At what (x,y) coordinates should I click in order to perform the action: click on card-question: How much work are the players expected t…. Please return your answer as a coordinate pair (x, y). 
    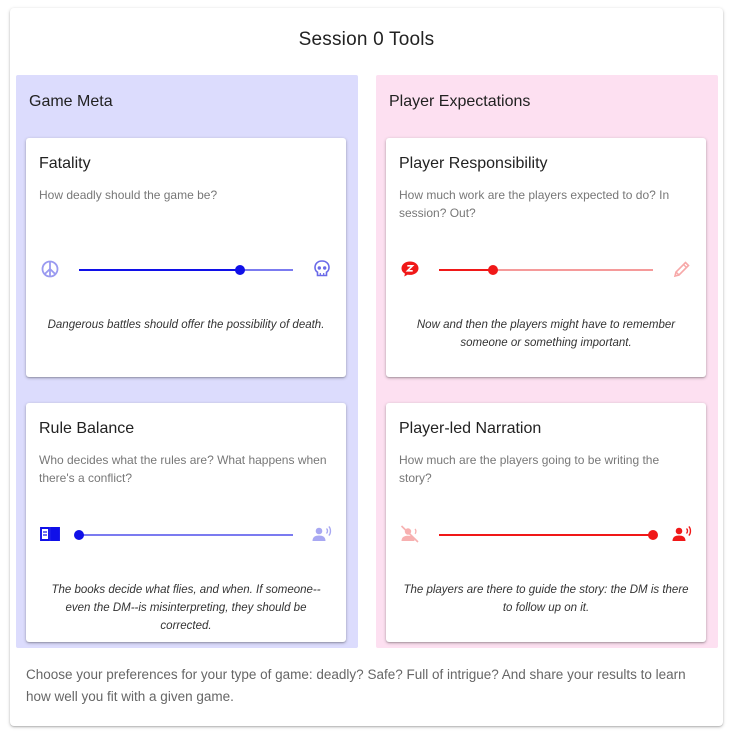
    Looking at the image, I should click on (534, 204).